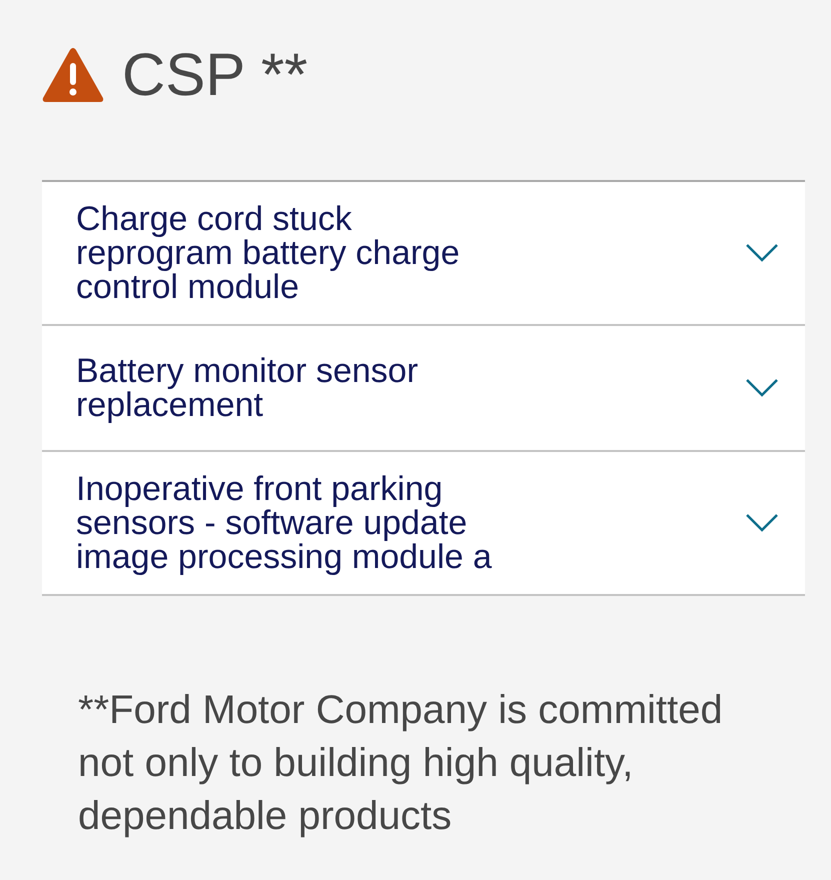 This screenshot has height=880, width=831. I want to click on page-title: CSP **, so click(215, 75).